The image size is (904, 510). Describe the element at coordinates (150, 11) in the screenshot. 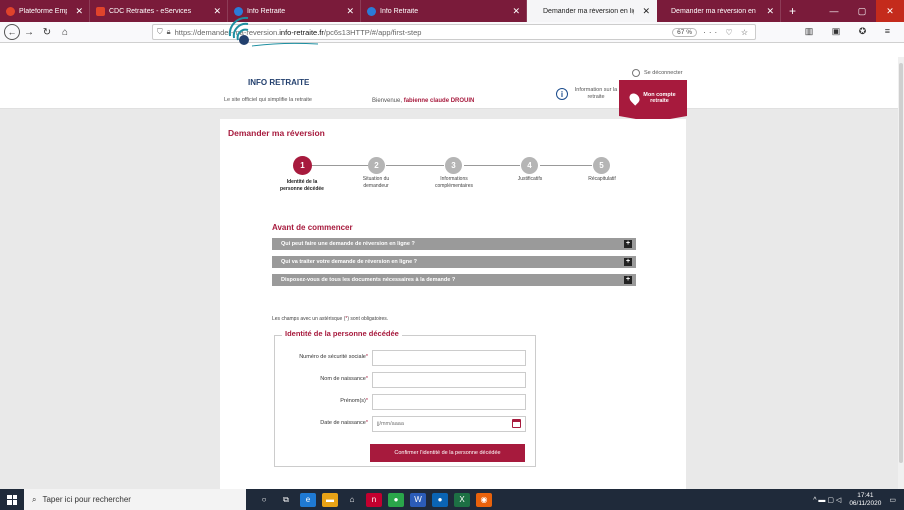

I see `tab-title: CDC Retraites - eServices` at that location.